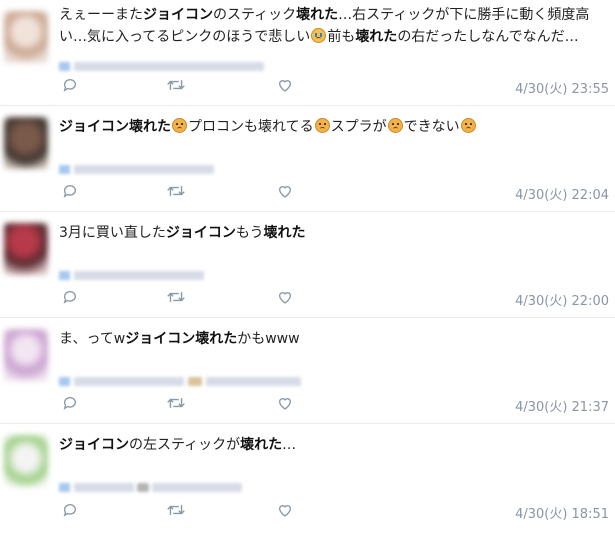 The image size is (615, 537). Describe the element at coordinates (334, 87) in the screenshot. I see `tweet-actions: 4/30(火) 23:55` at that location.